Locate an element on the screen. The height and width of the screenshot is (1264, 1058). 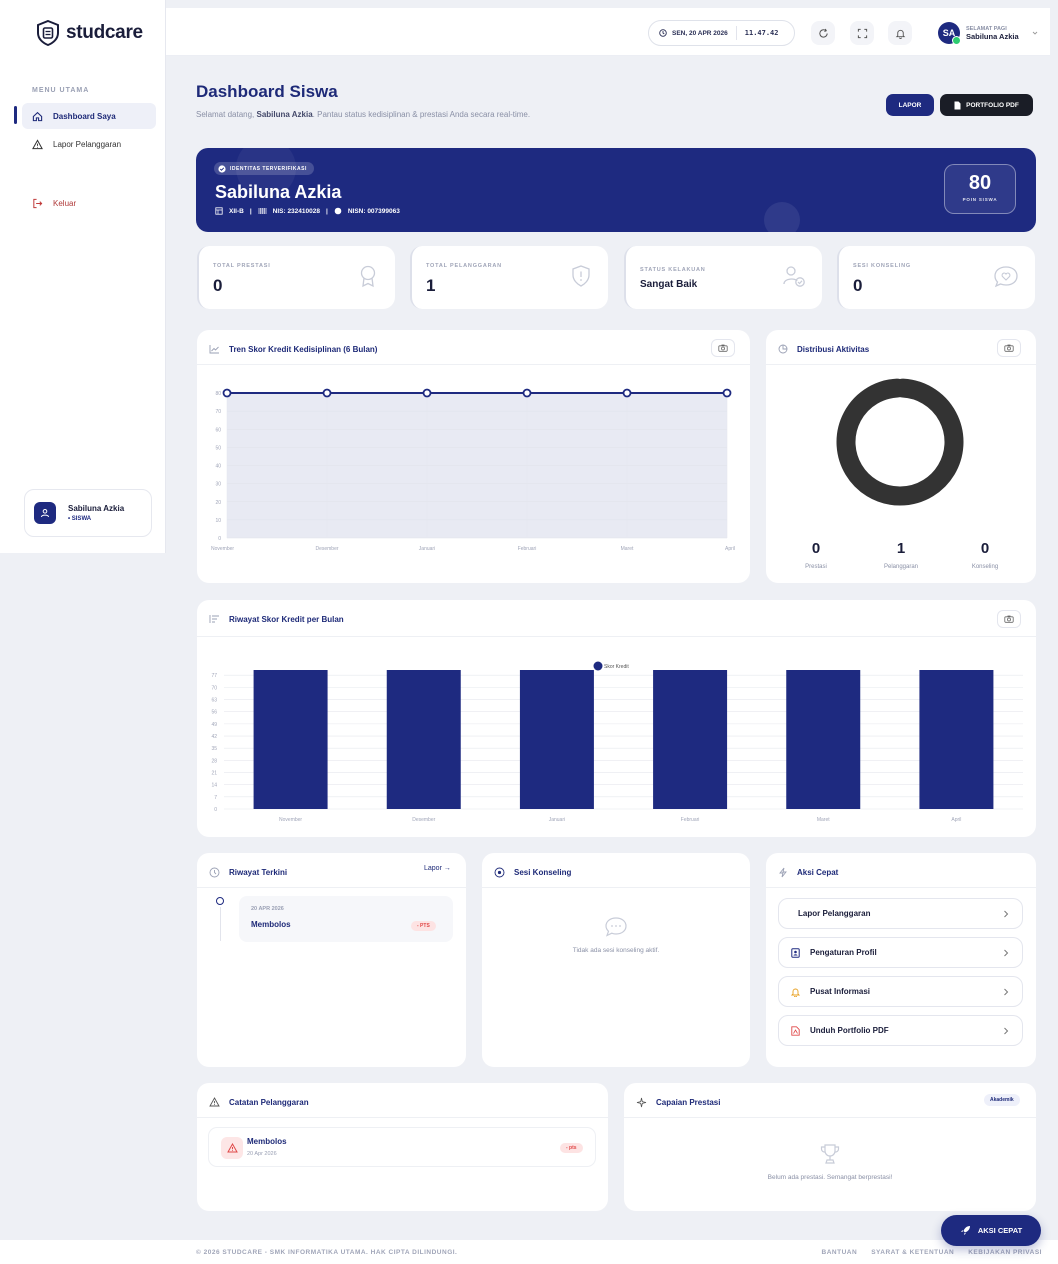
sidebar-item-lapor: Lapor Pelanggaran is located at coordinates (89, 144).